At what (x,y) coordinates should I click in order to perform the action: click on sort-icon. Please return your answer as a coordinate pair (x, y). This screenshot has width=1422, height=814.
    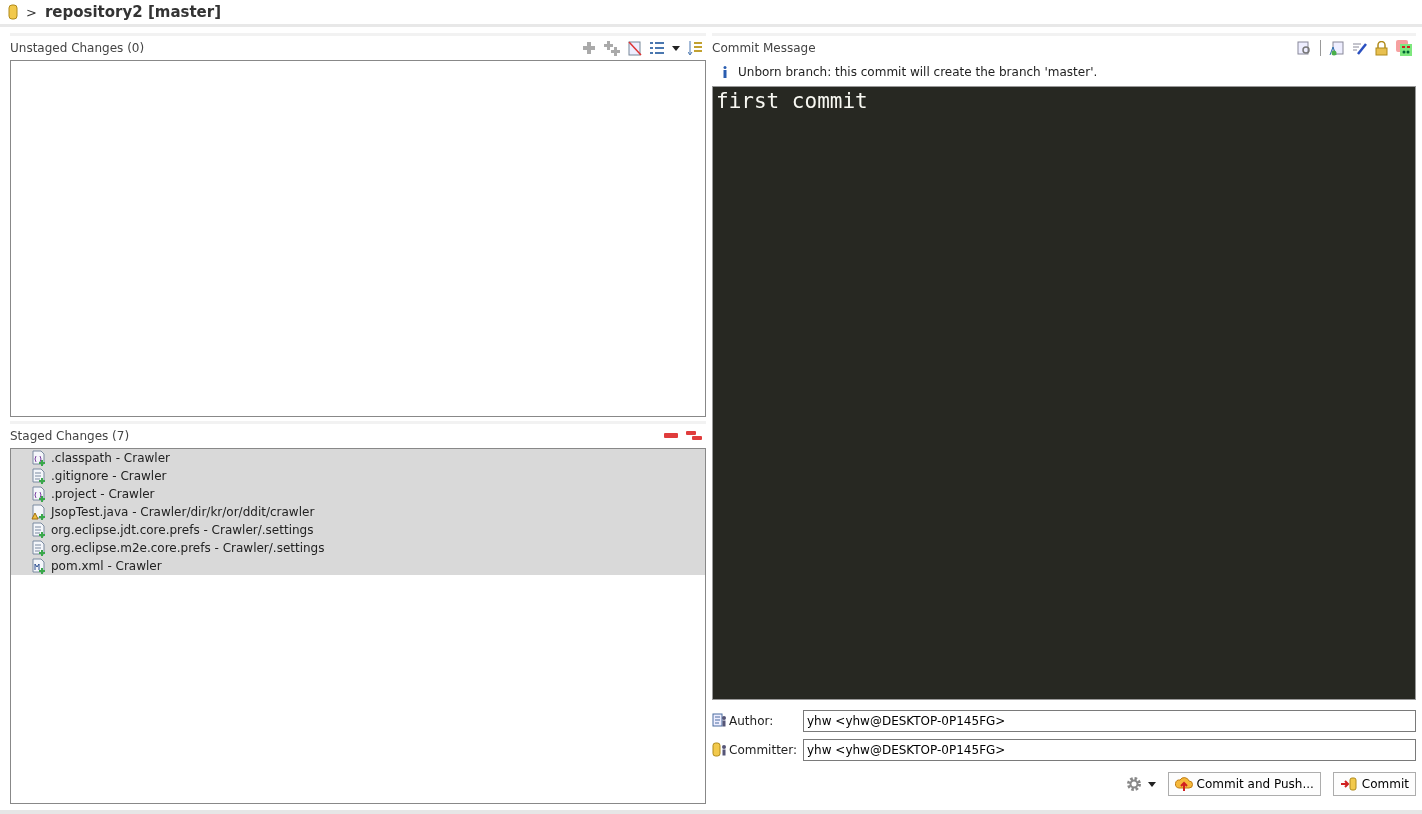
    Looking at the image, I should click on (695, 48).